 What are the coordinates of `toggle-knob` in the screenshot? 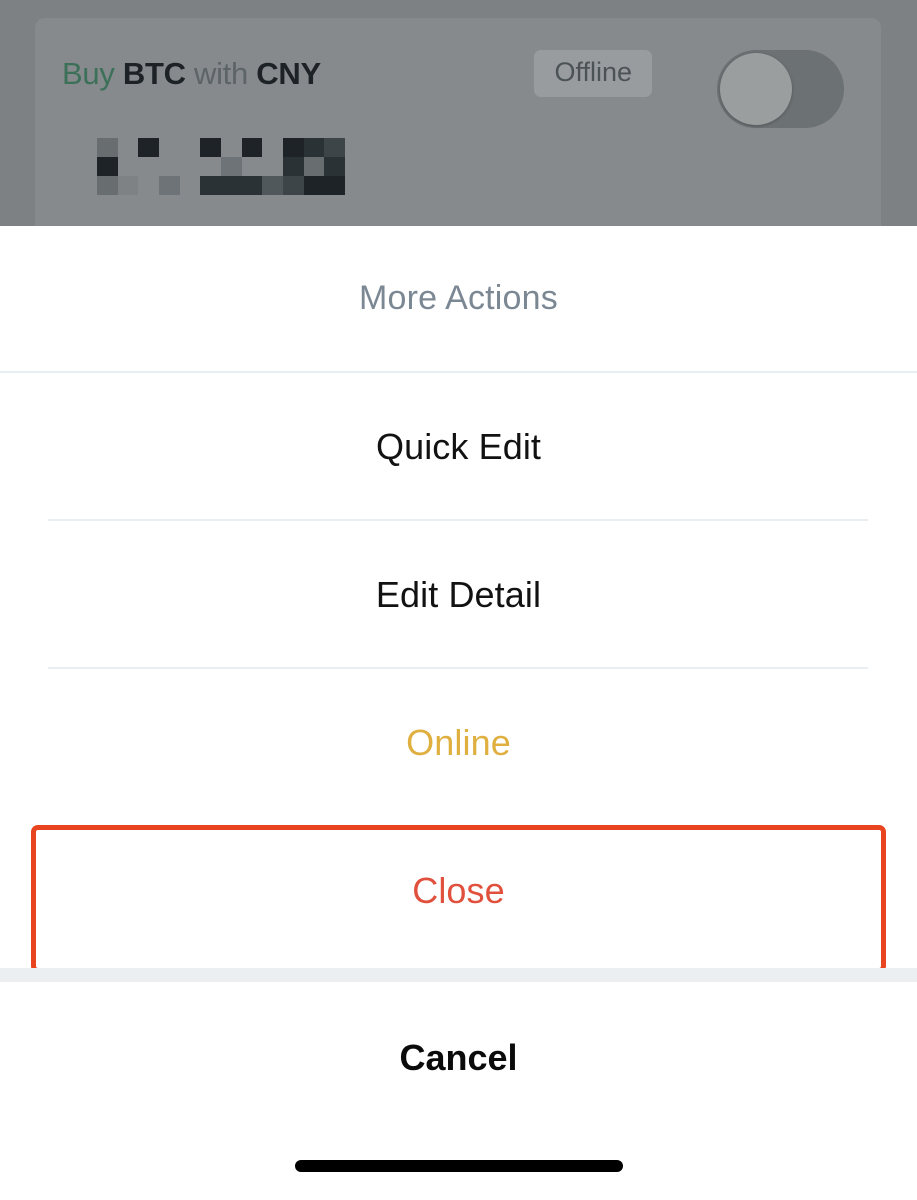 It's located at (756, 89).